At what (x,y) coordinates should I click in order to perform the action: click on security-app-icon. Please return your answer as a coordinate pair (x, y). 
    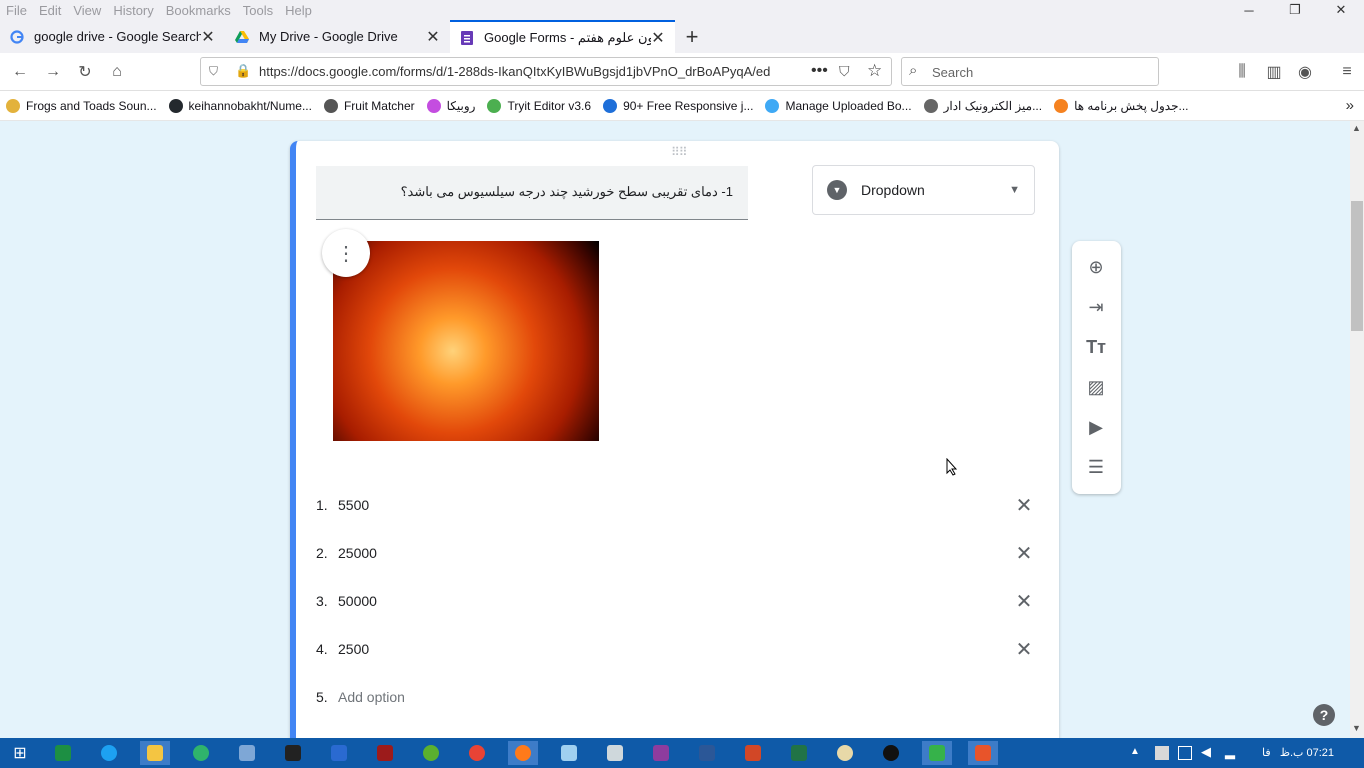
    Looking at the image, I should click on (293, 753).